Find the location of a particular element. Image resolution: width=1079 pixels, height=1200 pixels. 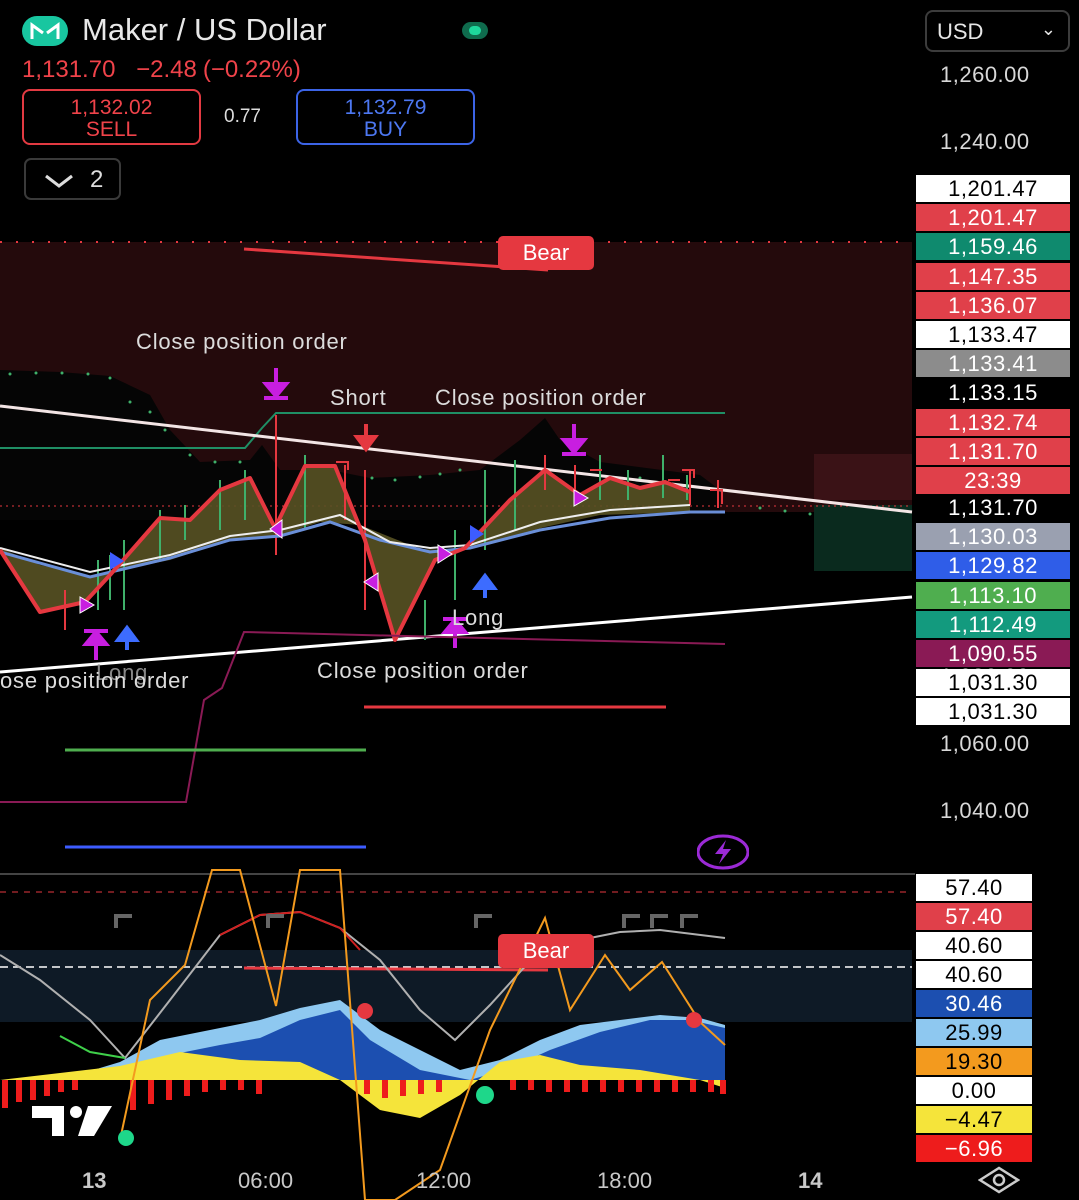

price-change-pct: (−0.22%) is located at coordinates (251, 69).